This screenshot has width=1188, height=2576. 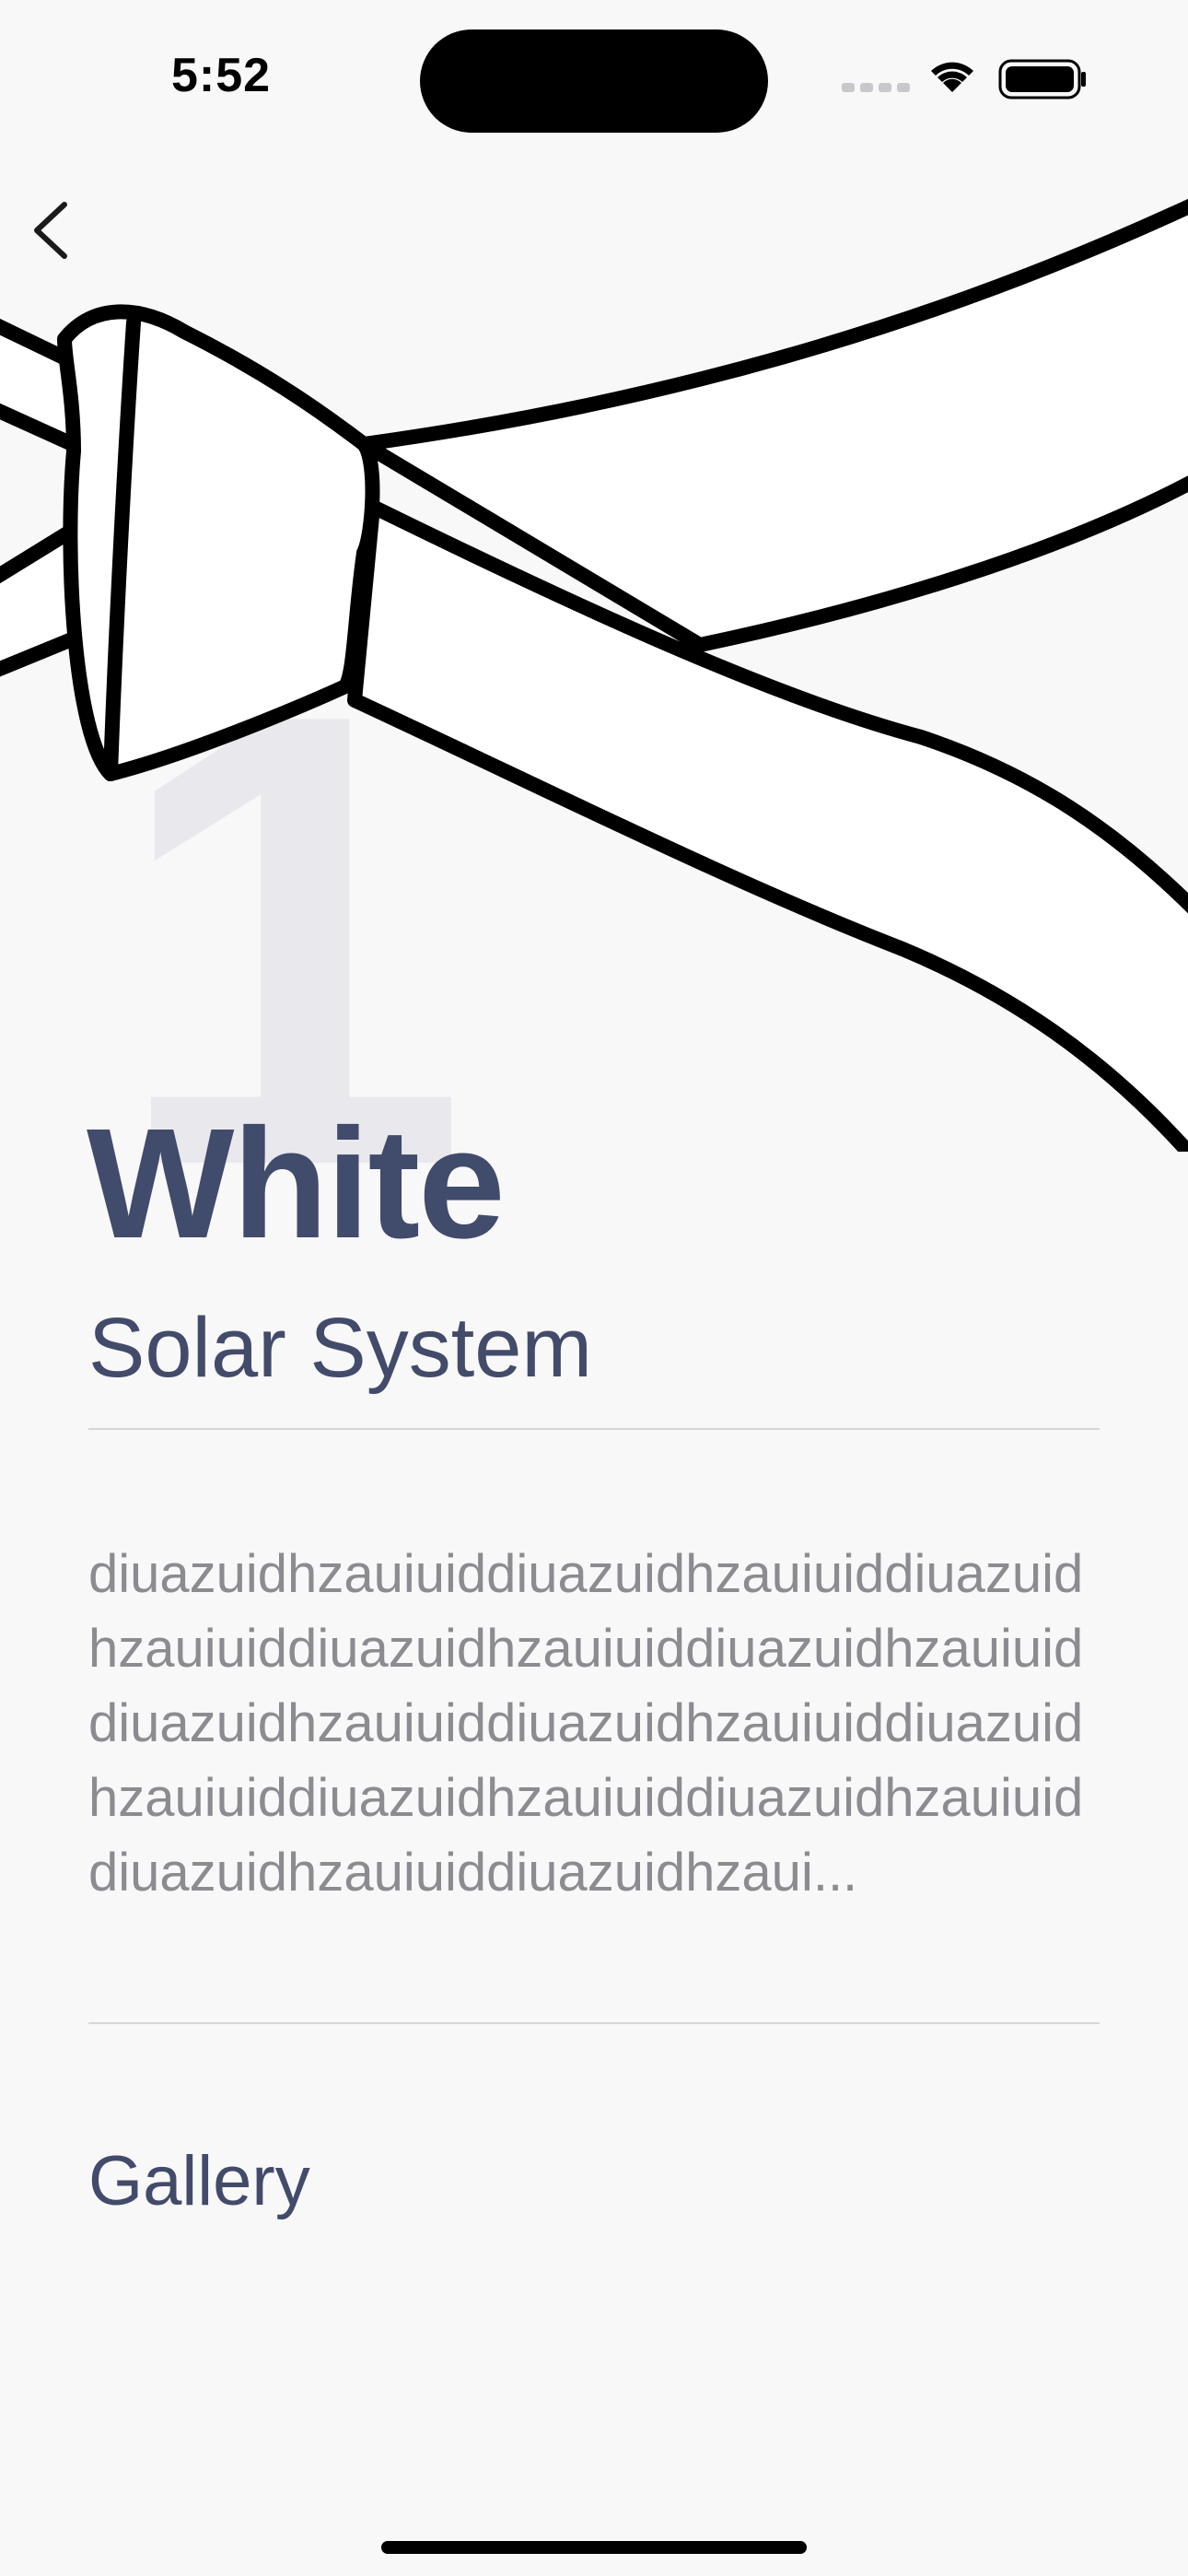 What do you see at coordinates (221, 75) in the screenshot?
I see `status-time: 5:52` at bounding box center [221, 75].